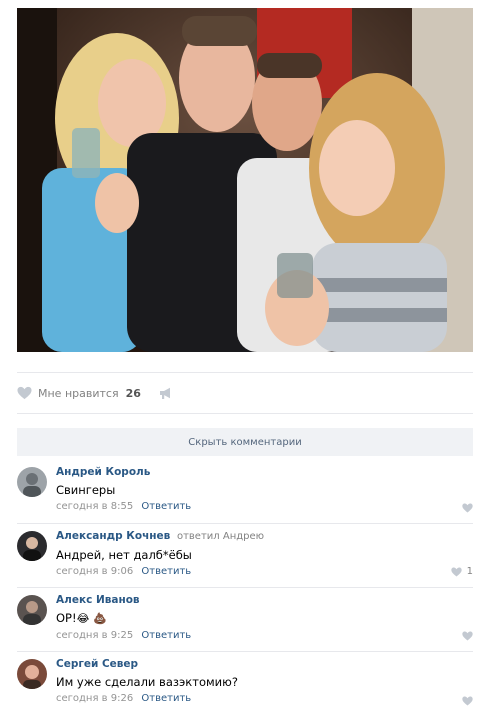 The image size is (490, 716). I want to click on like-label: Мне нравится, so click(78, 393).